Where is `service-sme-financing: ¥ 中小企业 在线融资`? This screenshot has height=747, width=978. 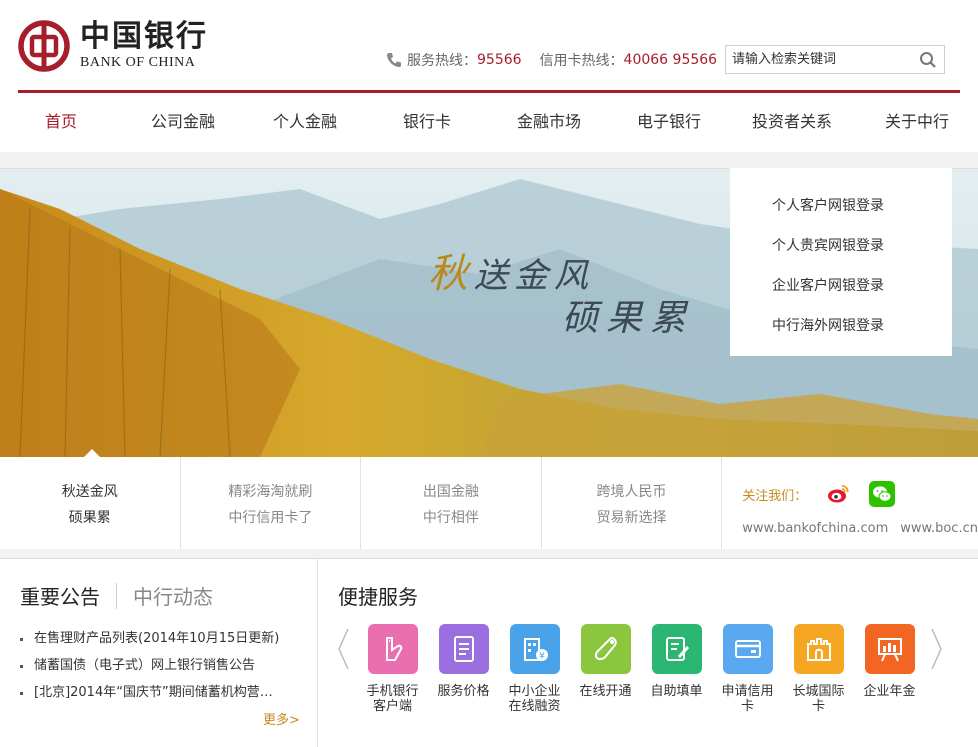 service-sme-financing: ¥ 中小企业 在线融资 is located at coordinates (534, 669).